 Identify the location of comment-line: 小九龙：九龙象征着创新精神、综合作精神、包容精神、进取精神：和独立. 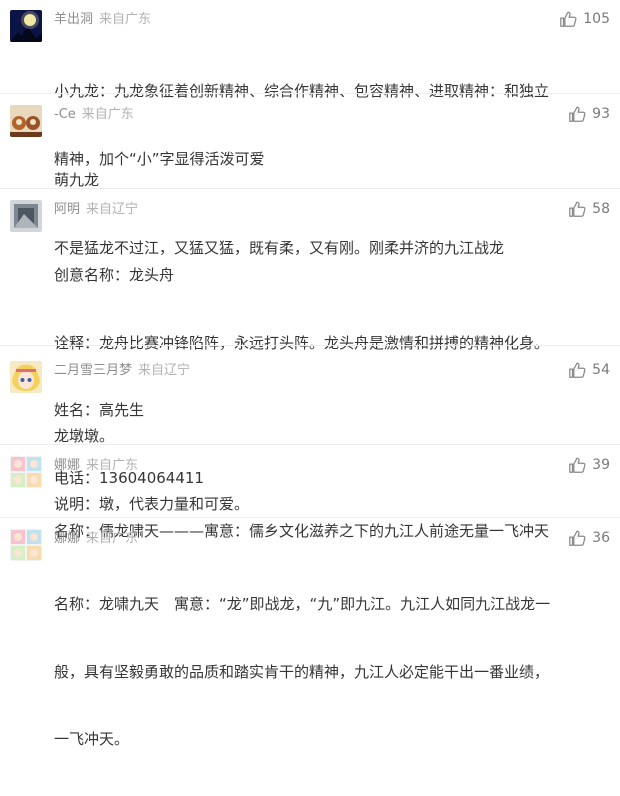
(302, 91).